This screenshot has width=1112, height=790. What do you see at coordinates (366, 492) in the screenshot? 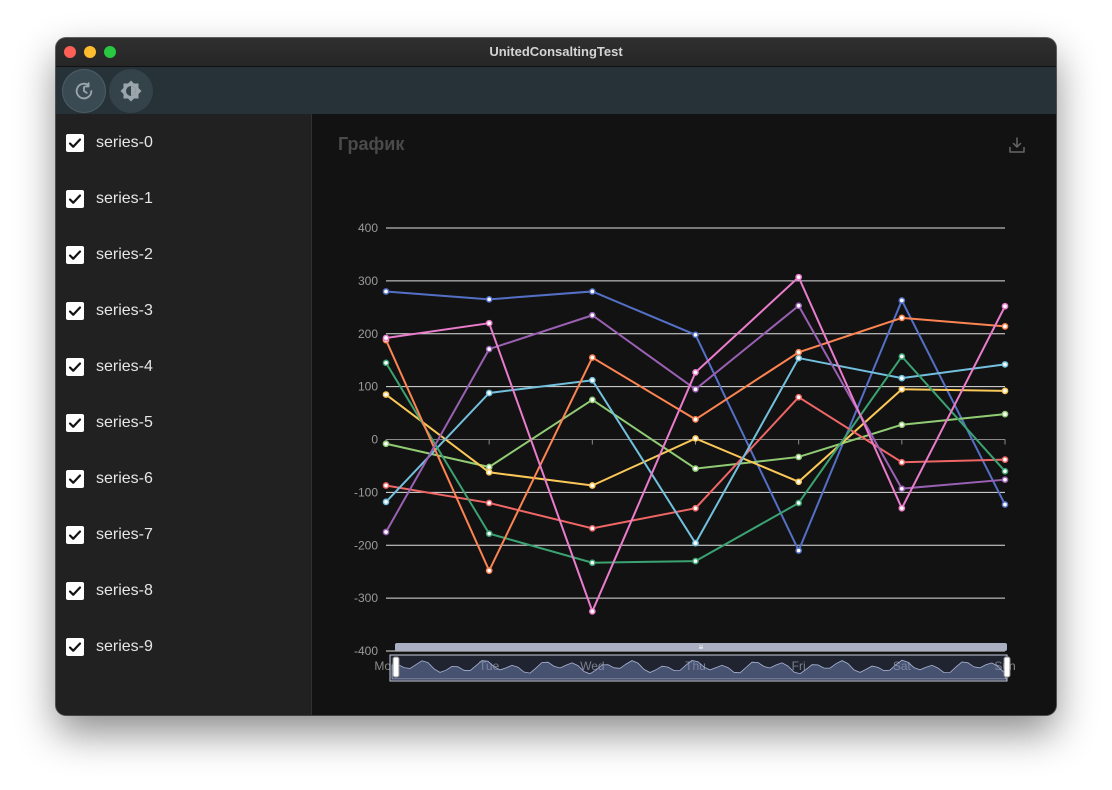
I see `y-tick-label: -100` at bounding box center [366, 492].